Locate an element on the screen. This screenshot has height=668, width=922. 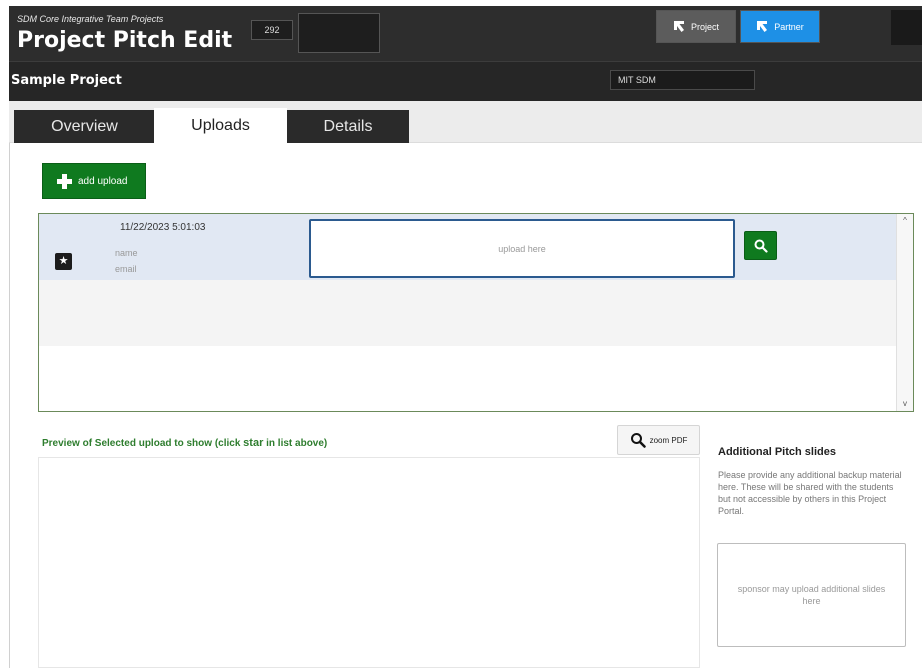
chevron-up-icon: ^ is located at coordinates (905, 221).